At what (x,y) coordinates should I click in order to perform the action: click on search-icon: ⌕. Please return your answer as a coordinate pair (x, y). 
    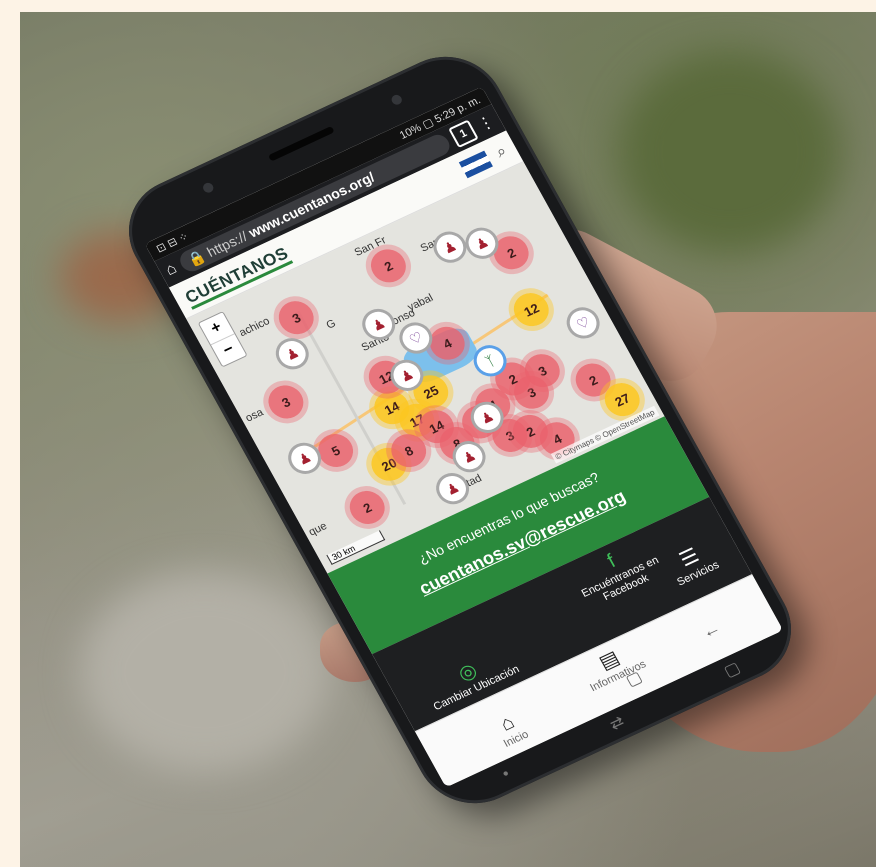
    Looking at the image, I should click on (501, 152).